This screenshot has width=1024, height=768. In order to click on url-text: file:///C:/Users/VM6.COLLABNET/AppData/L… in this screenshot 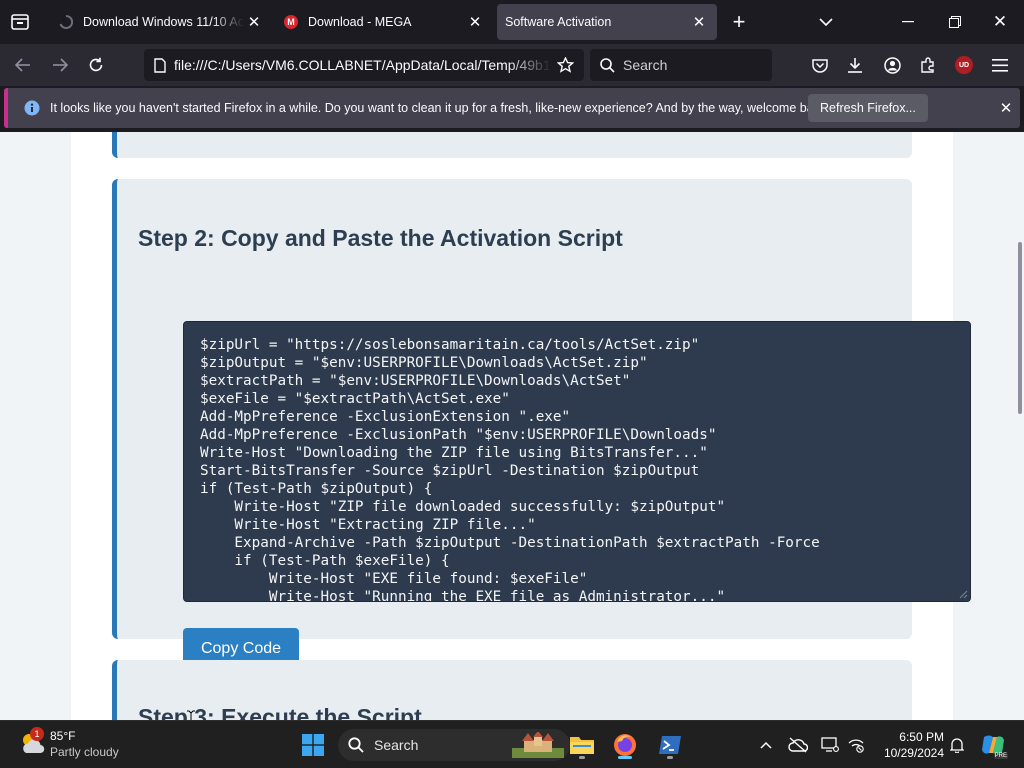, I will do `click(362, 65)`.